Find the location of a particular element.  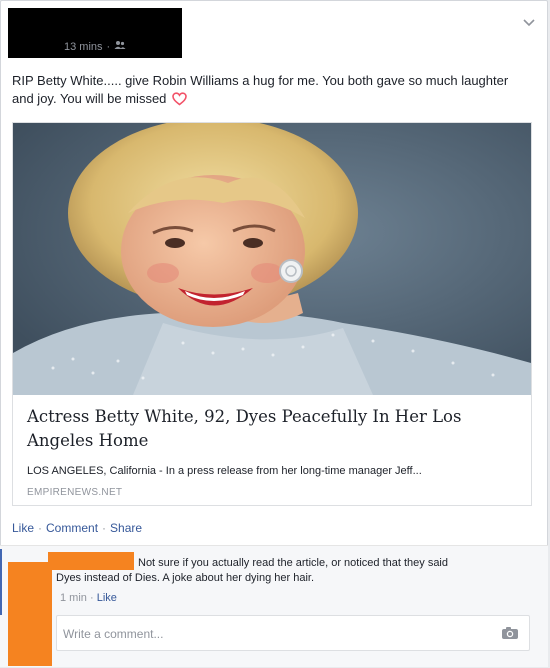

redacted-author-name is located at coordinates (119, 24).